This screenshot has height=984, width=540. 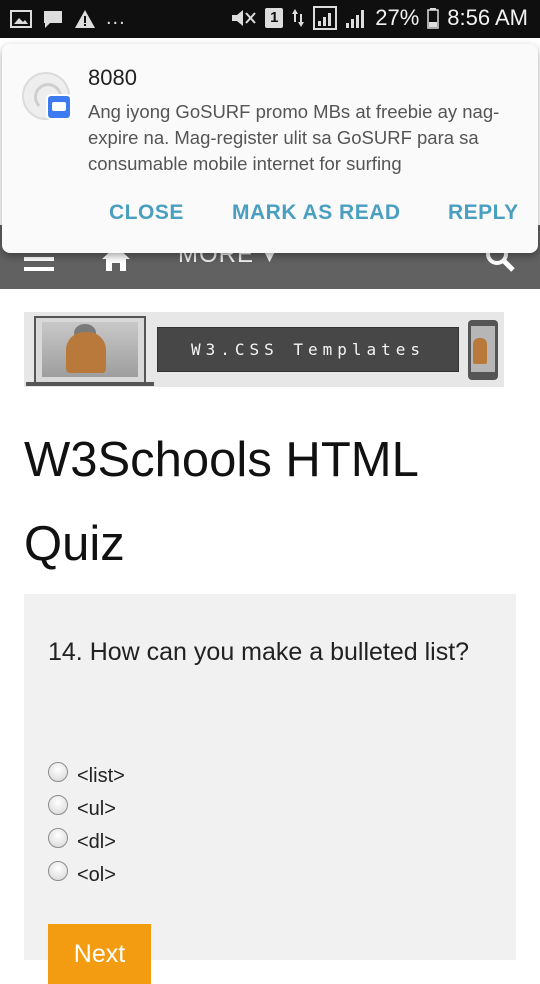 What do you see at coordinates (397, 17) in the screenshot?
I see `battery-percent: 27%` at bounding box center [397, 17].